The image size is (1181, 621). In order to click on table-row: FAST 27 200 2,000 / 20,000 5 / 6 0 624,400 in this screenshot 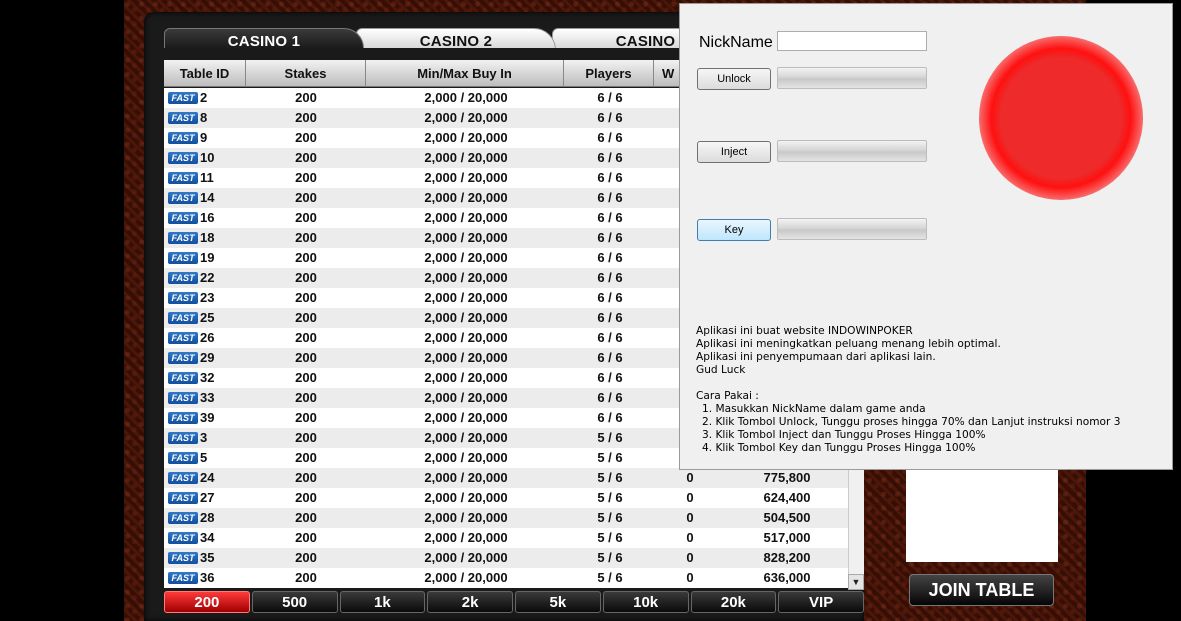, I will do `click(506, 498)`.